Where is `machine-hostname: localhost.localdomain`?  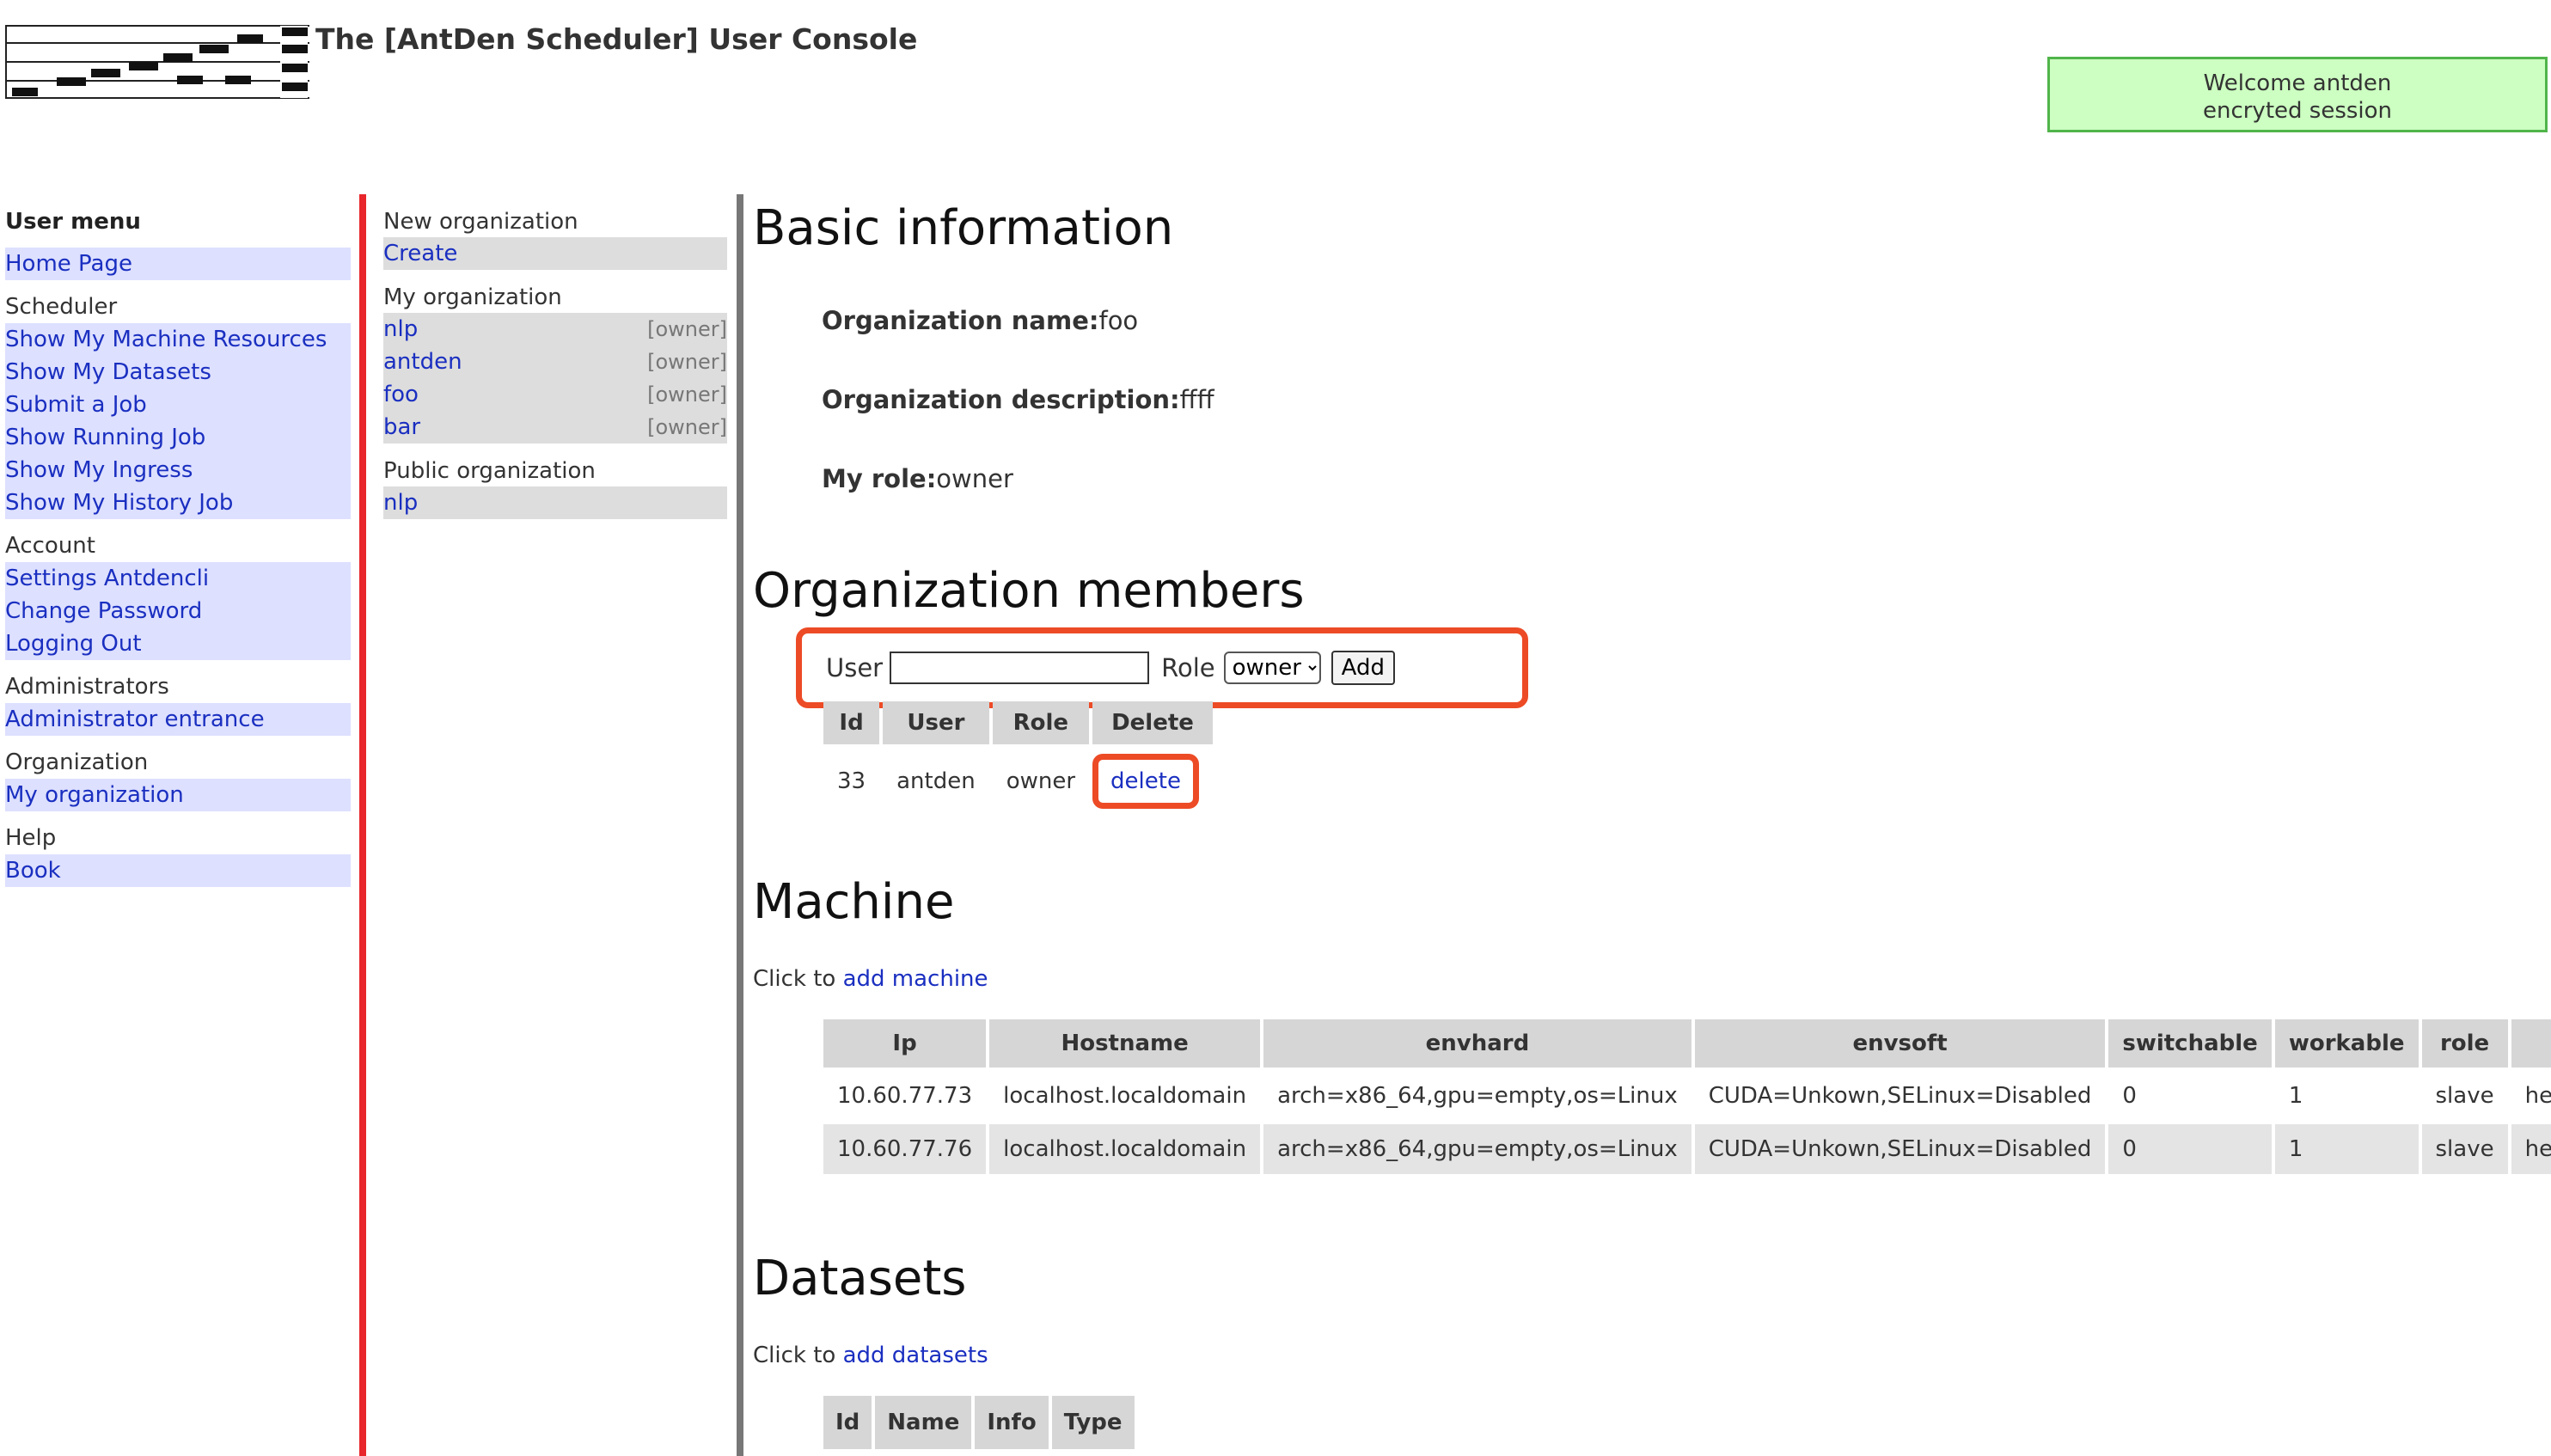 machine-hostname: localhost.localdomain is located at coordinates (1125, 1096).